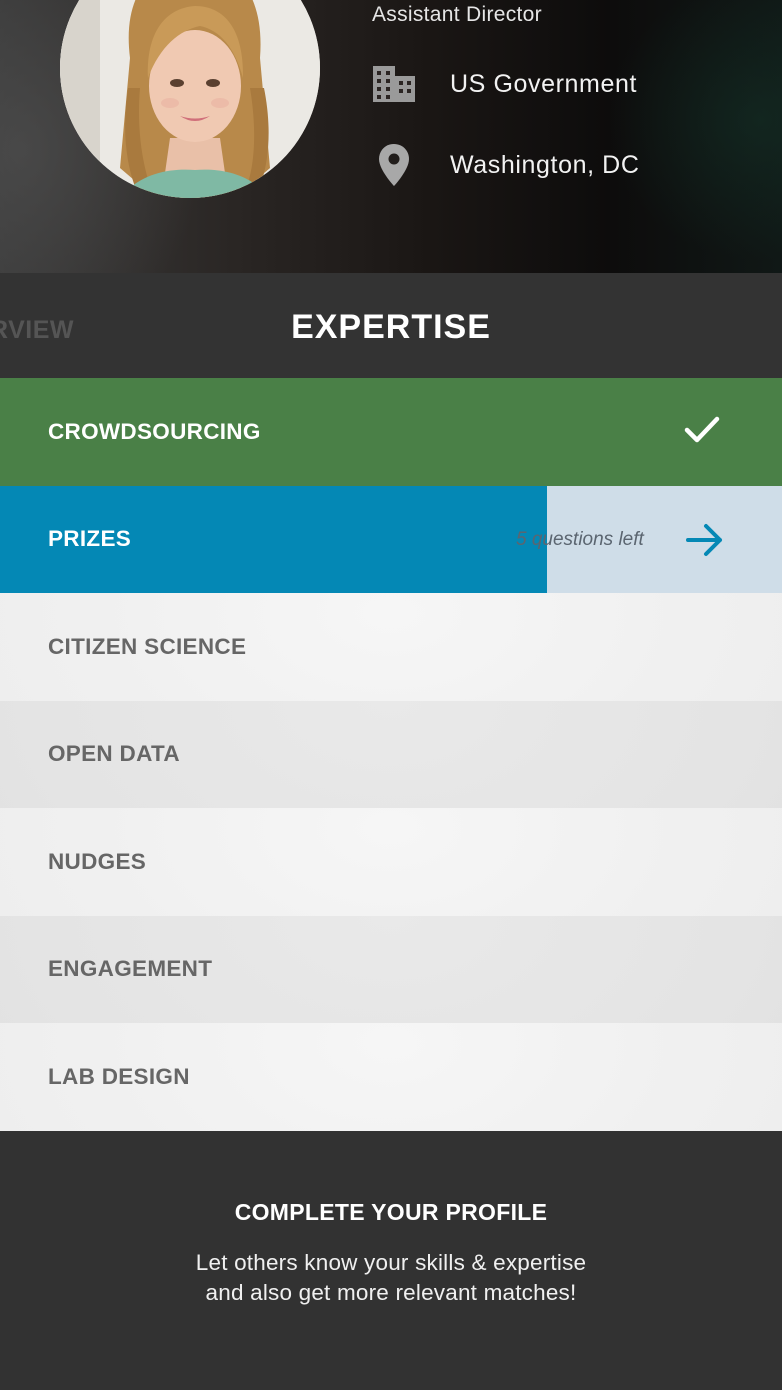 The width and height of the screenshot is (782, 1390). What do you see at coordinates (154, 431) in the screenshot?
I see `expertise-item-label: CROWDSOURCING` at bounding box center [154, 431].